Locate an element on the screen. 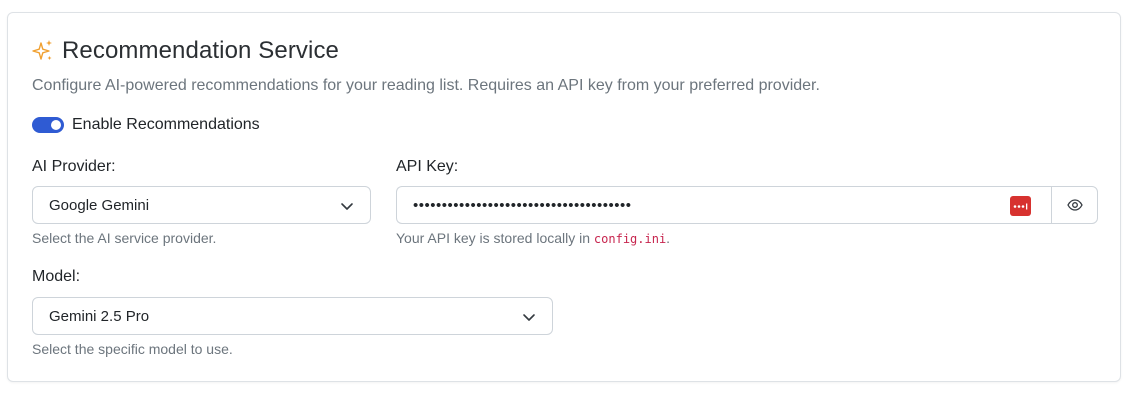 This screenshot has height=393, width=1133. eye-icon is located at coordinates (1074, 205).